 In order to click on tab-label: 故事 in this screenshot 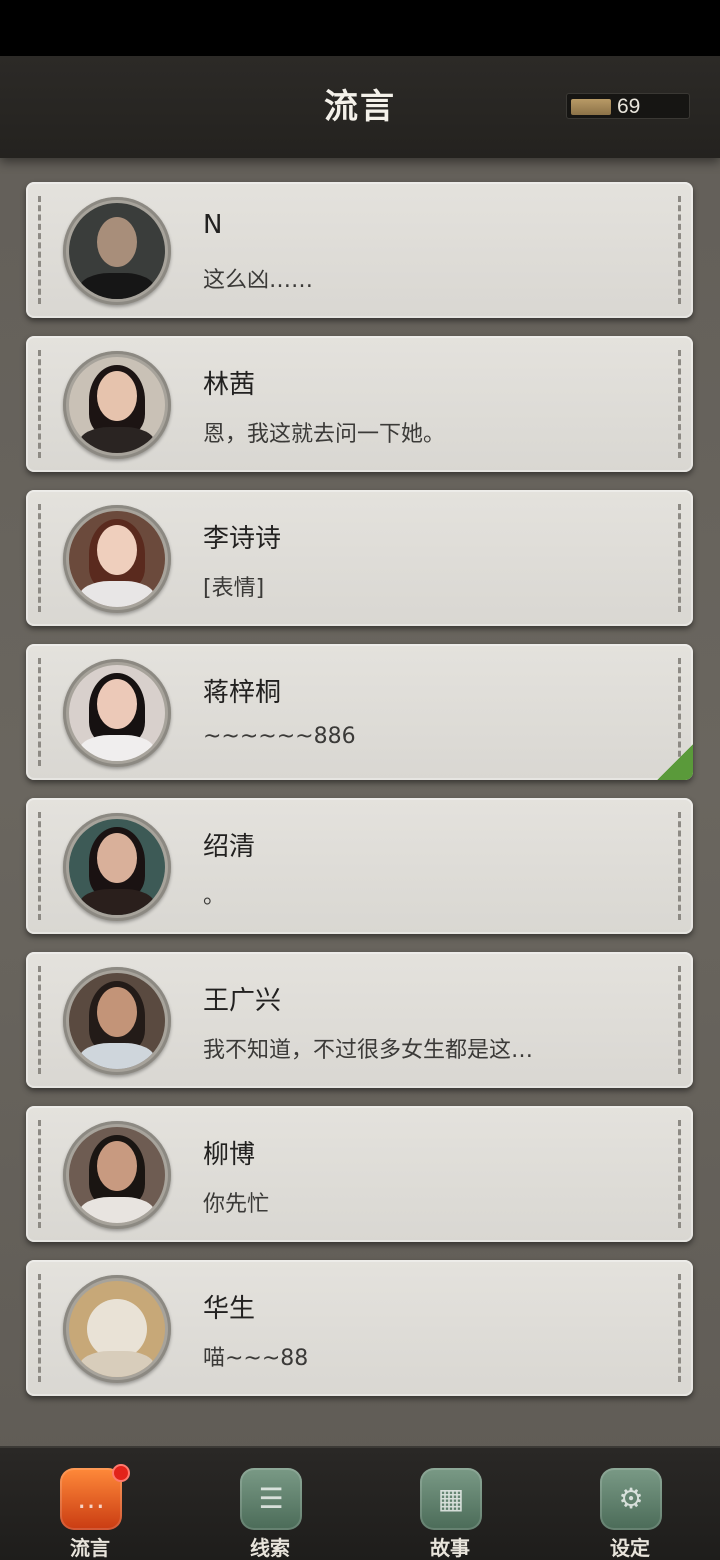, I will do `click(450, 1548)`.